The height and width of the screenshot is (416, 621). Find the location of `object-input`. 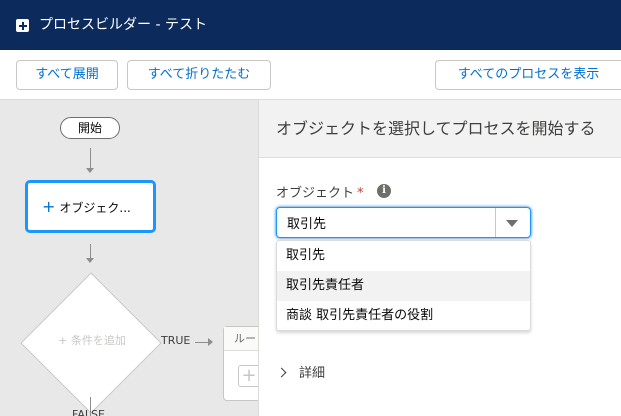

object-input is located at coordinates (386, 222).